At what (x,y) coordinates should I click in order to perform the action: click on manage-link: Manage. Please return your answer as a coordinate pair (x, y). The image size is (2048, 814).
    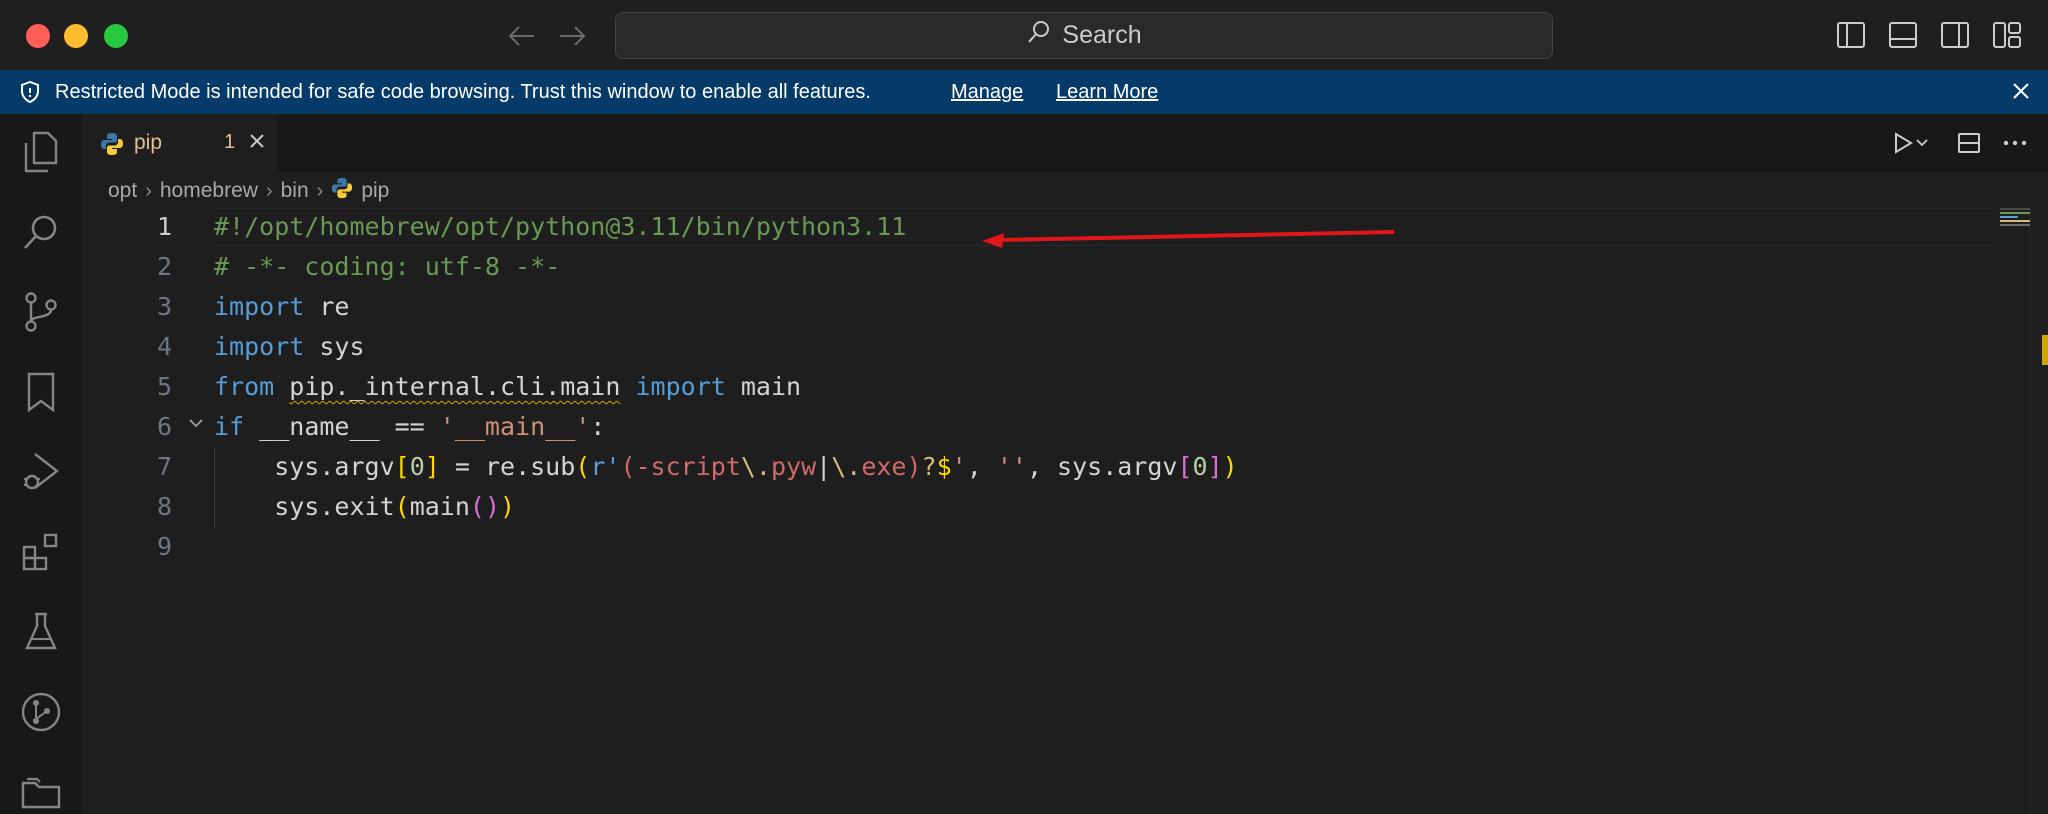
    Looking at the image, I should click on (987, 92).